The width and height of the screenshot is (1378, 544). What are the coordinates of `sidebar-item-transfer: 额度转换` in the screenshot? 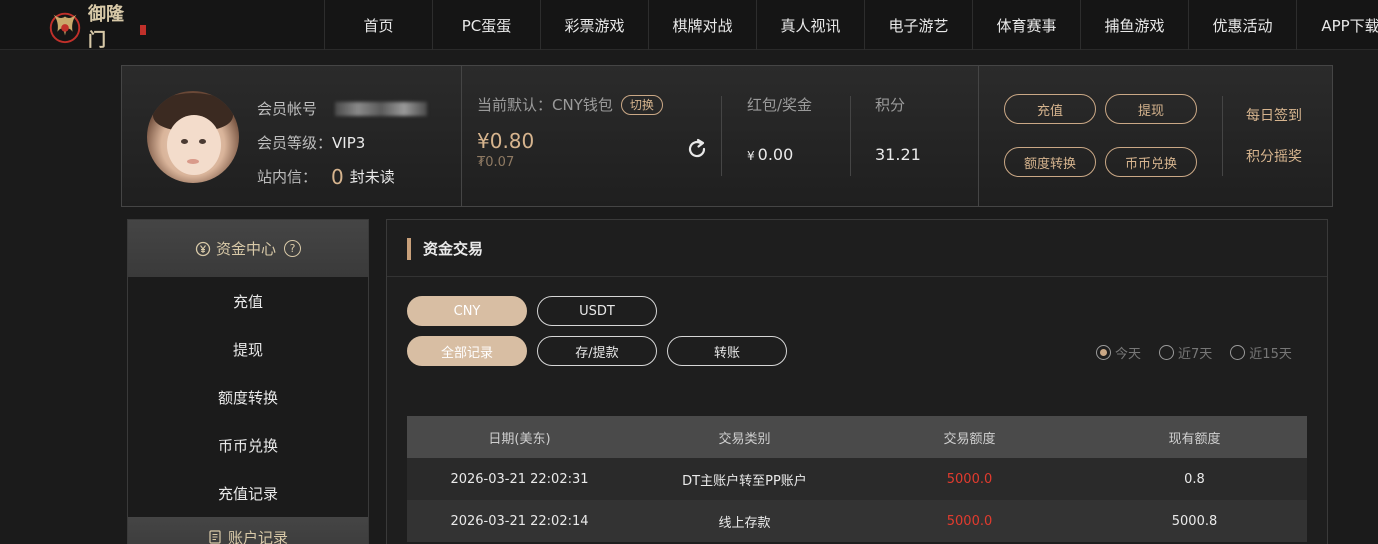 It's located at (248, 397).